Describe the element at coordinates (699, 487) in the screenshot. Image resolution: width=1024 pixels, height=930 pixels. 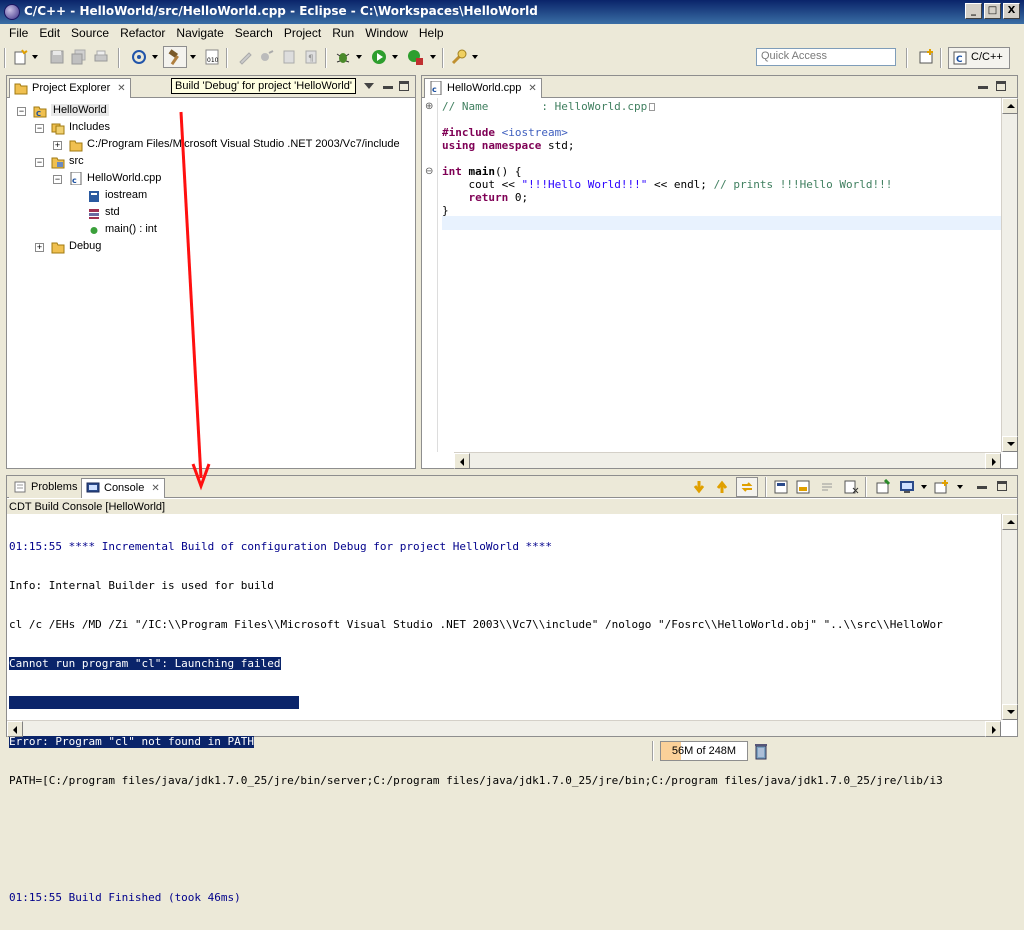
I see `next-icon` at that location.